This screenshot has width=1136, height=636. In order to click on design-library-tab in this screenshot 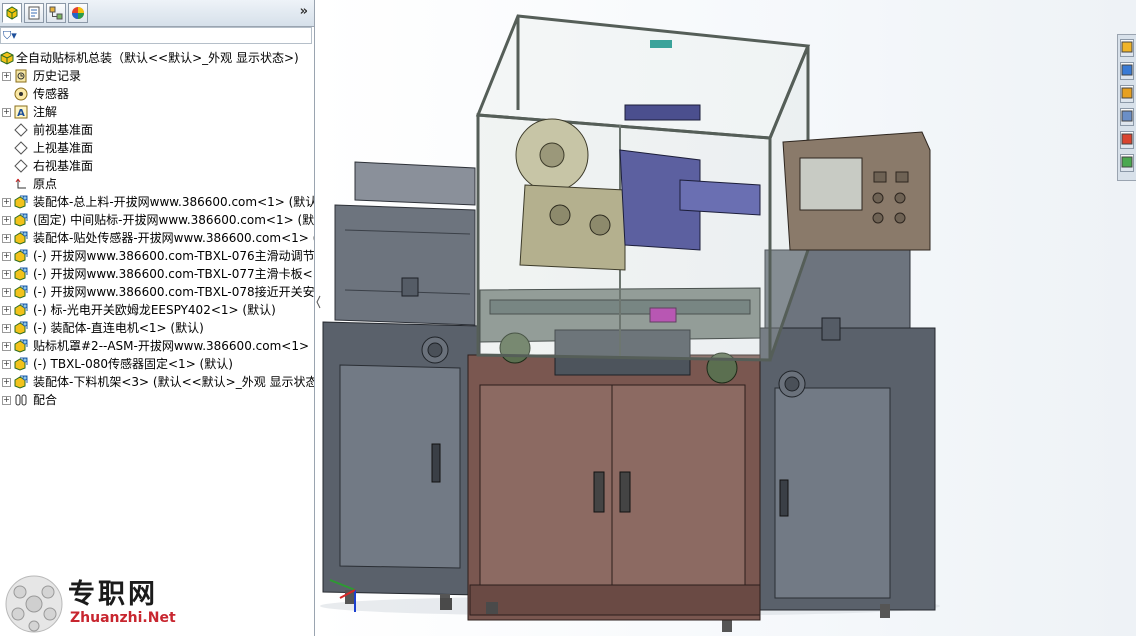, I will do `click(1127, 71)`.